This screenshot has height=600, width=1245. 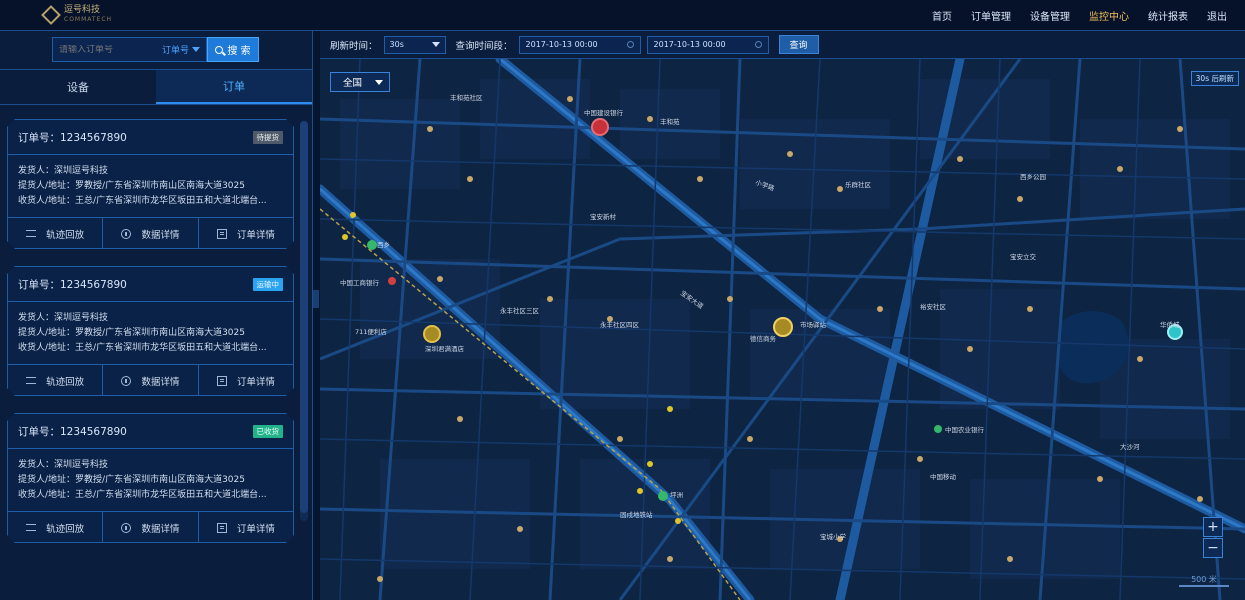 I want to click on map-label: 市场驿站, so click(x=813, y=324).